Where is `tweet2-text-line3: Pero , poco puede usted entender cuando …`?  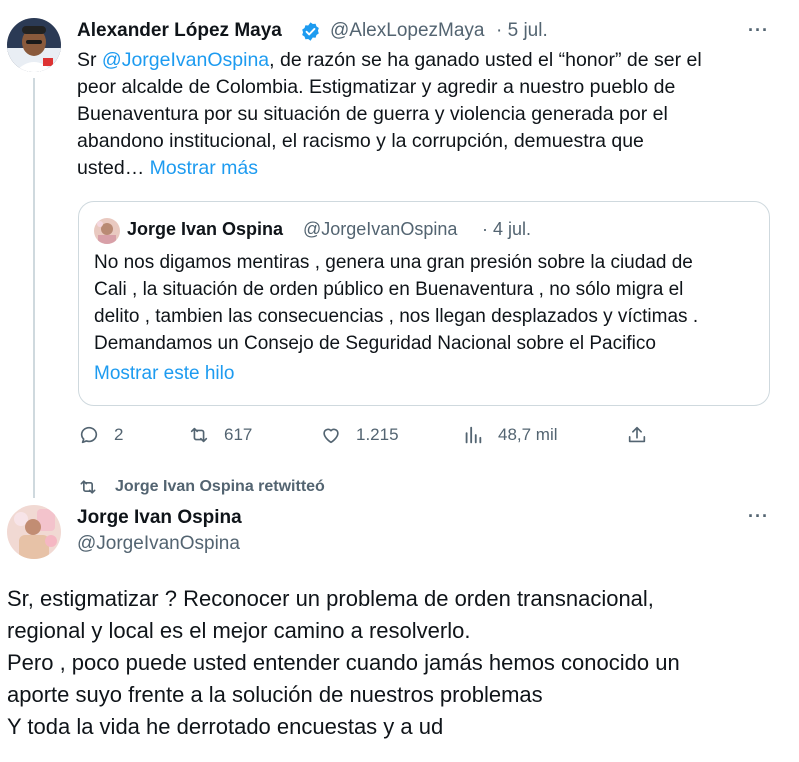
tweet2-text-line3: Pero , poco puede usted entender cuando … is located at coordinates (343, 662).